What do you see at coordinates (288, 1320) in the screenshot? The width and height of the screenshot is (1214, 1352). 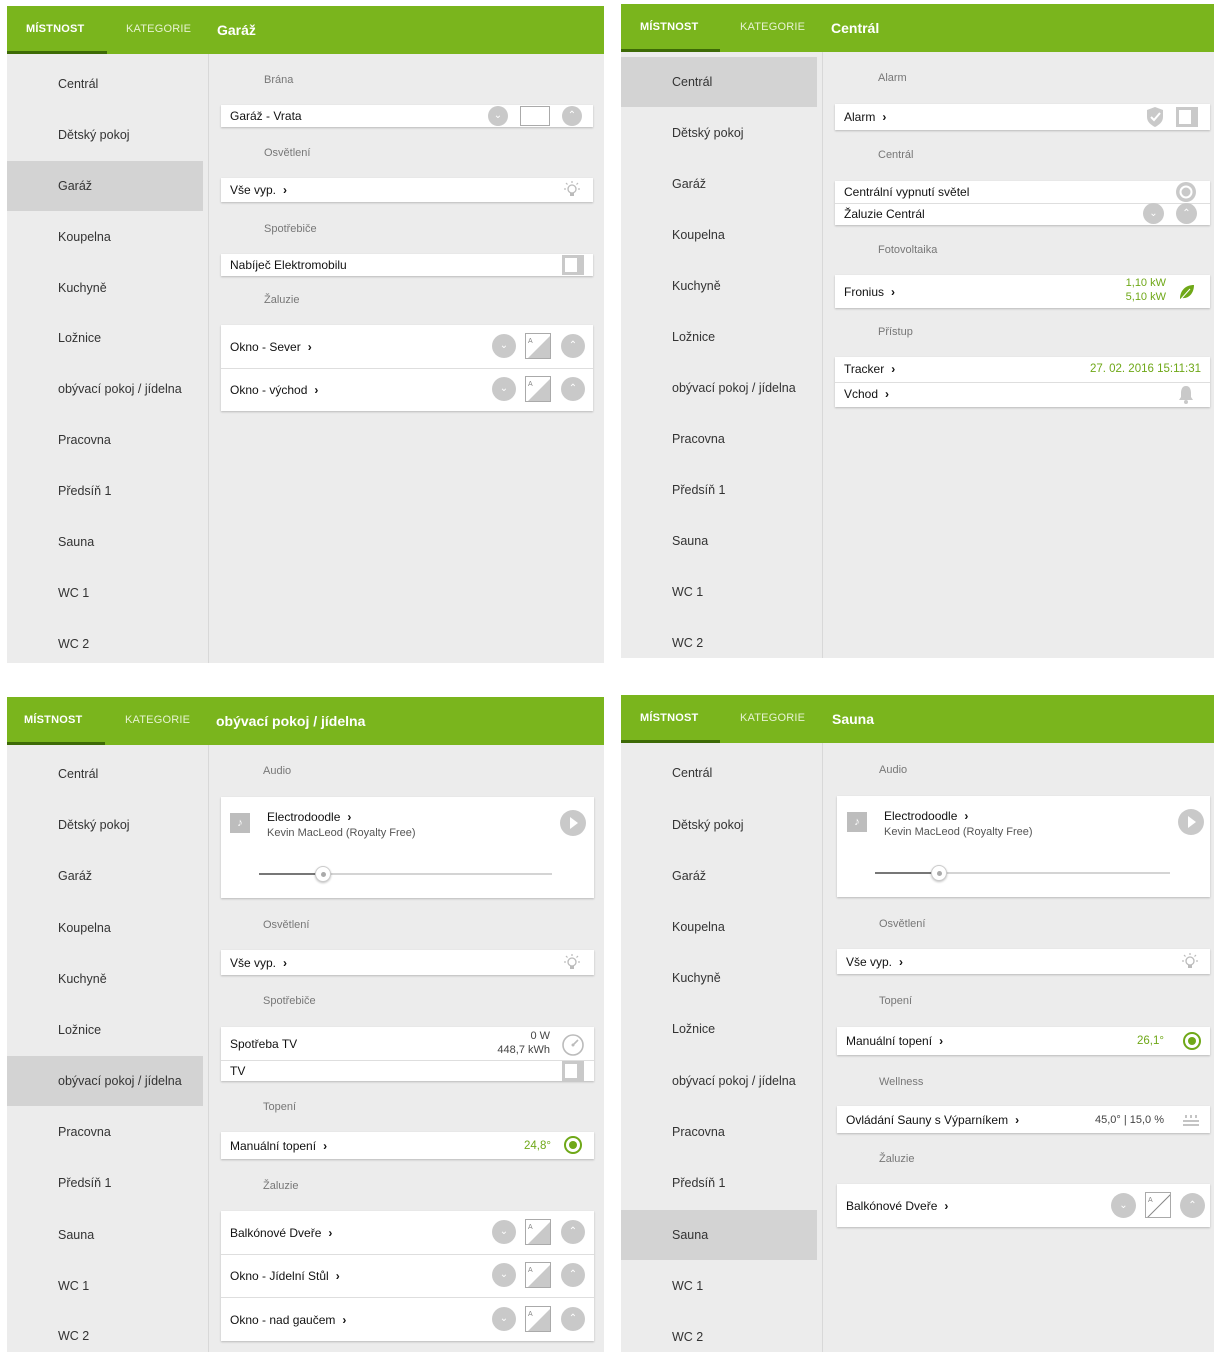 I see `blind-label: Okno - nad gaučem ›` at bounding box center [288, 1320].